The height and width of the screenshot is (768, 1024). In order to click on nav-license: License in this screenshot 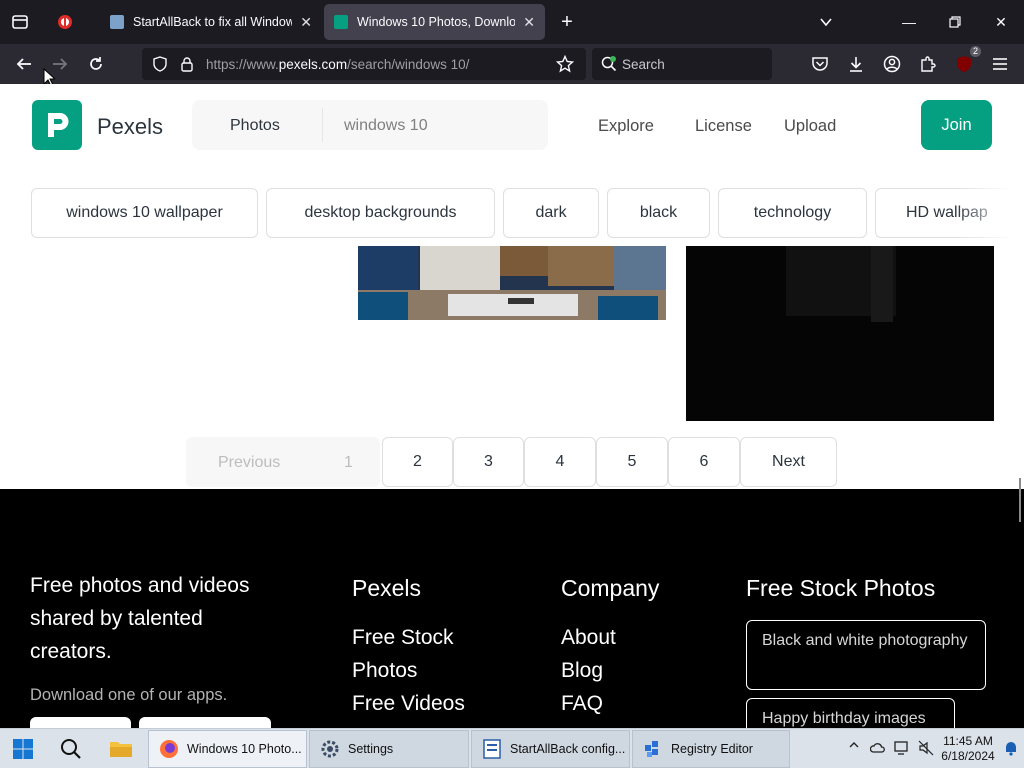, I will do `click(723, 126)`.